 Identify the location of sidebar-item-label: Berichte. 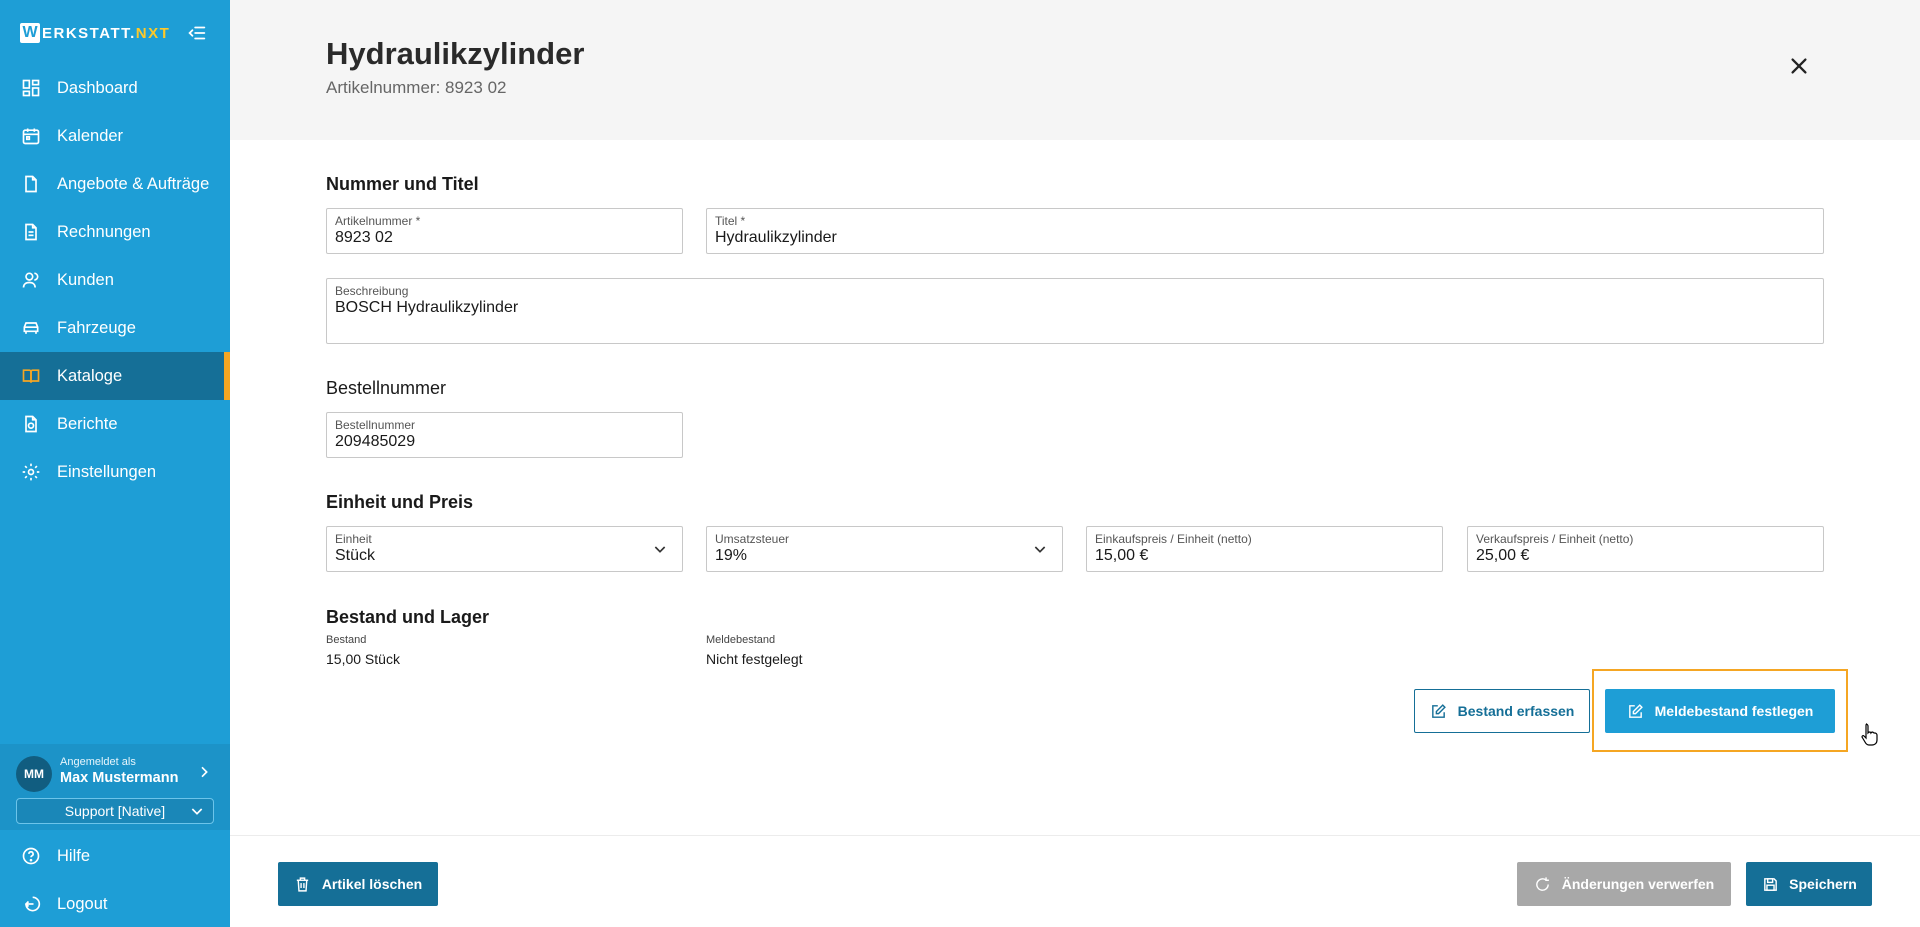
(87, 423).